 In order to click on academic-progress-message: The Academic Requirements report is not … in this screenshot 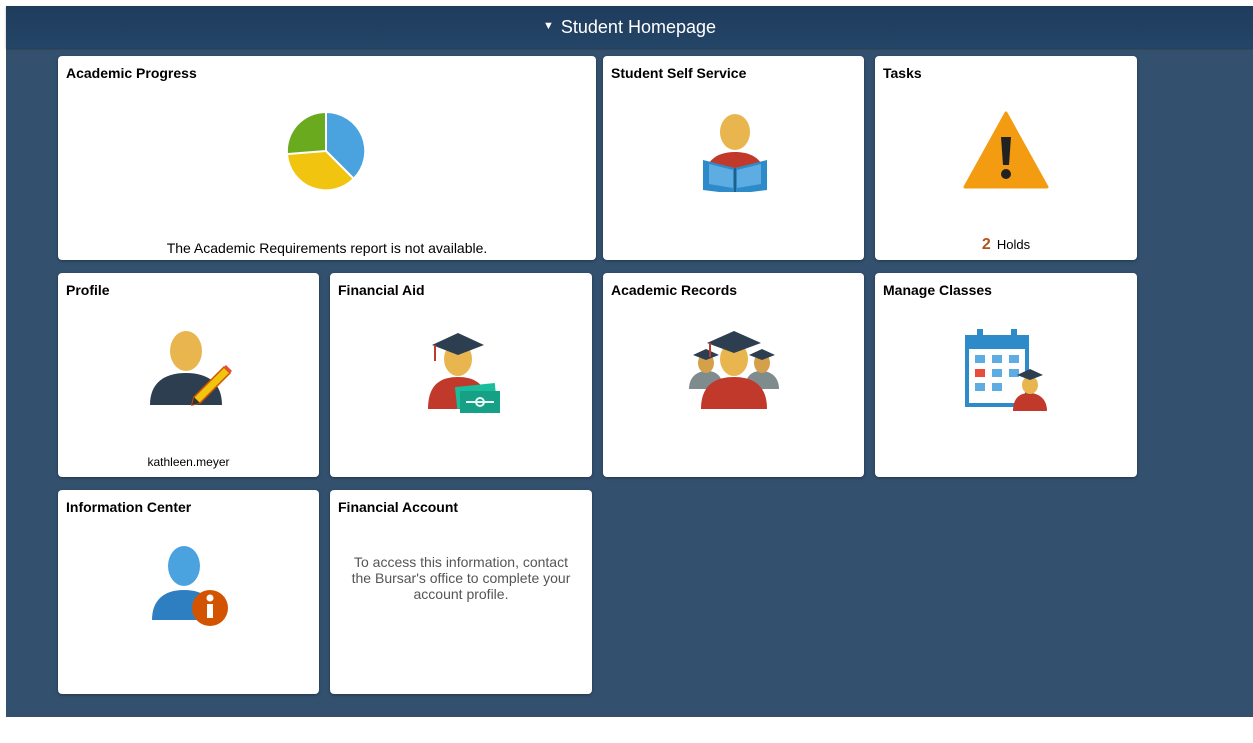, I will do `click(327, 248)`.